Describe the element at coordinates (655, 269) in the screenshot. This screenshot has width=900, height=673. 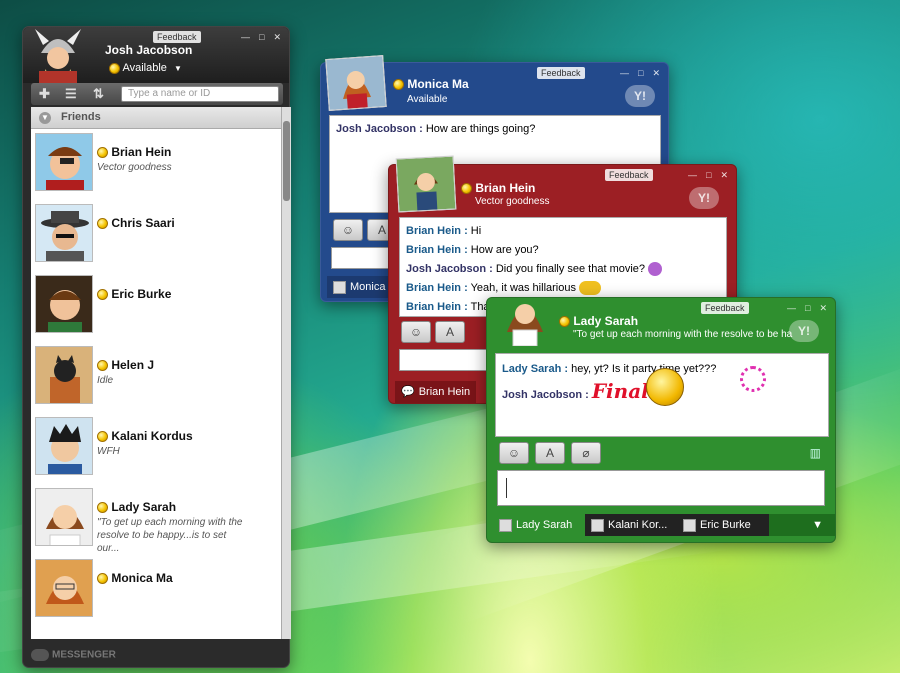
I see `devil-emoticon-icon` at that location.